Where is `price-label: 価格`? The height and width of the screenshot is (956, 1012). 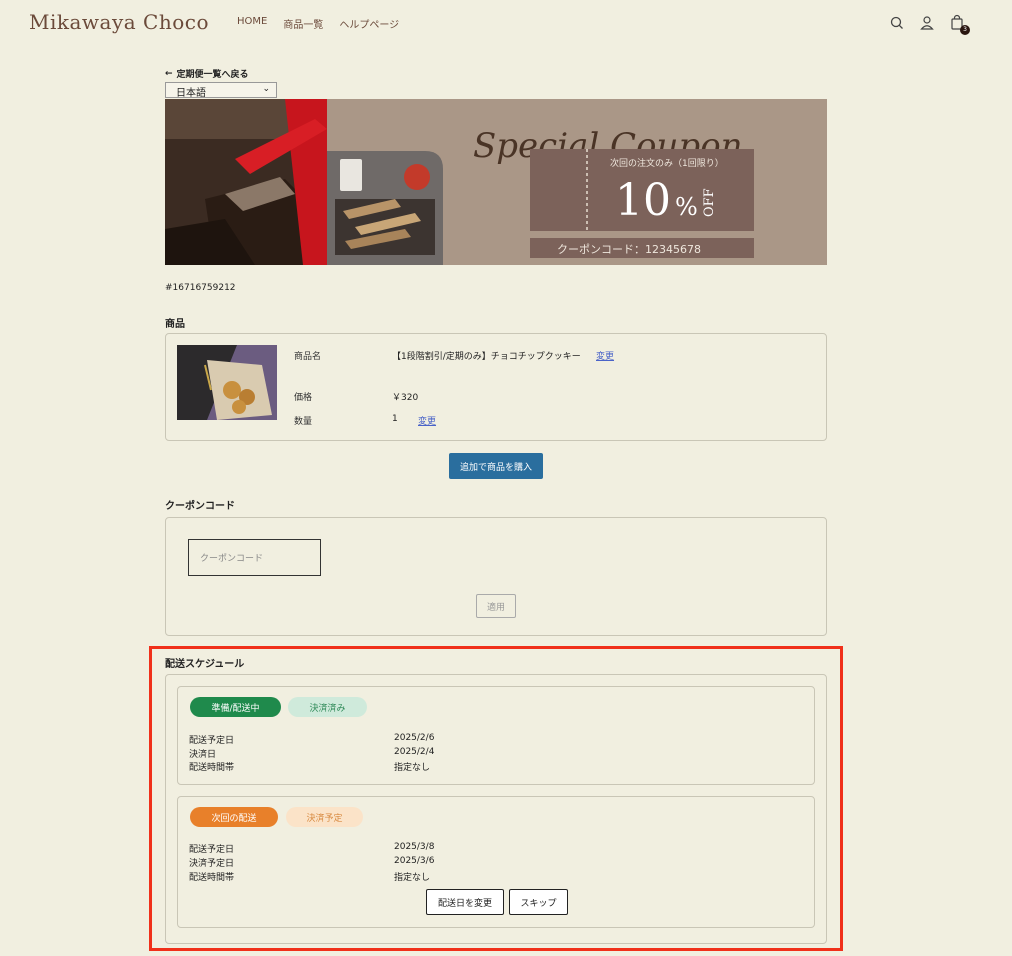 price-label: 価格 is located at coordinates (303, 398).